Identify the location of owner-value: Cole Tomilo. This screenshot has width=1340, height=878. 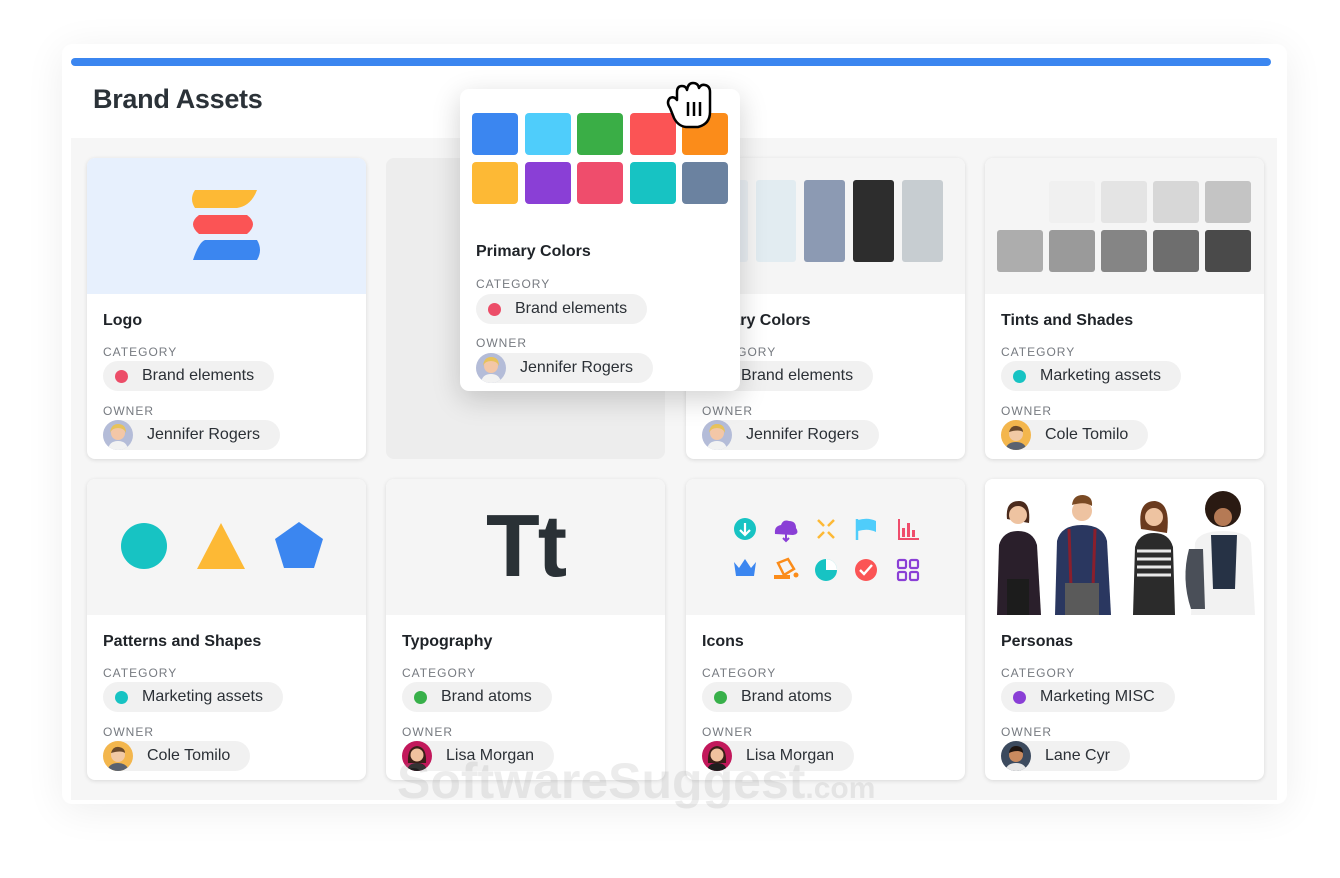
(1086, 435).